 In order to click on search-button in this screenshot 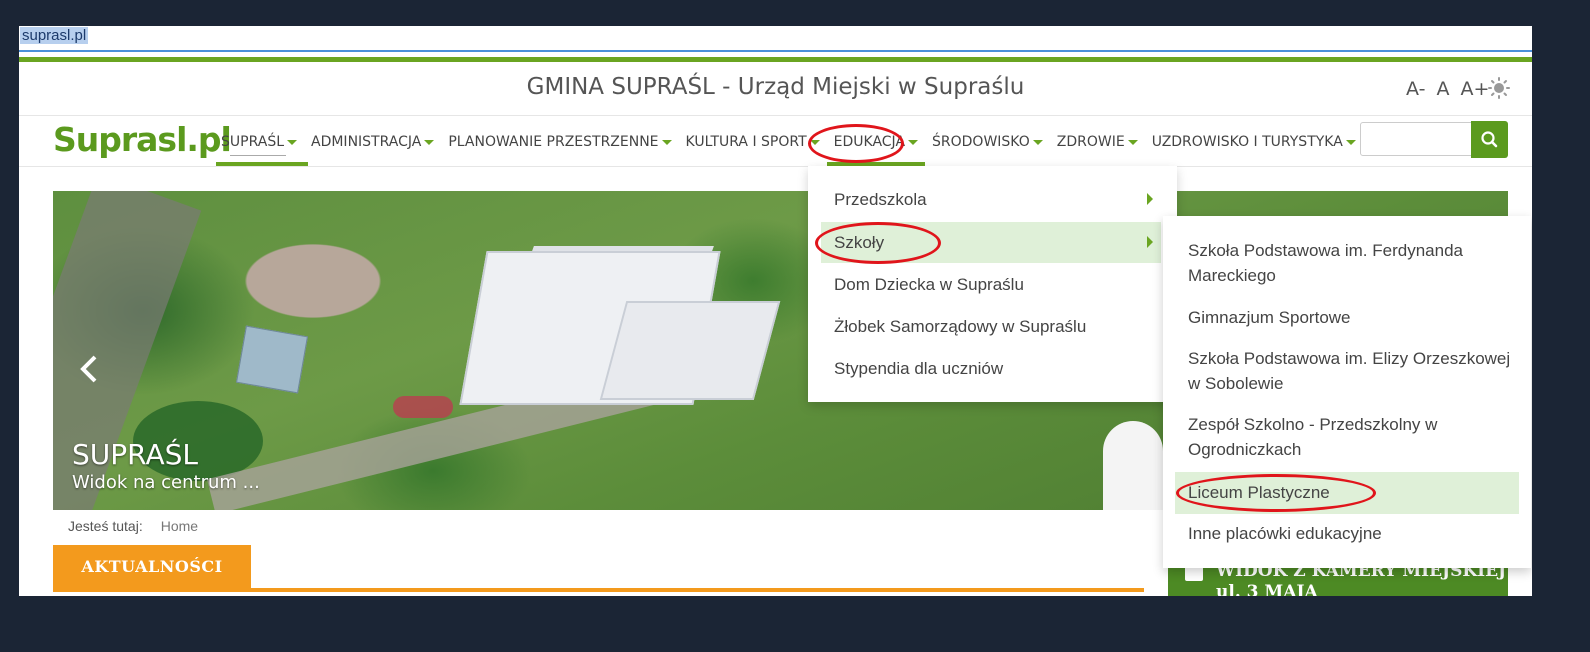, I will do `click(1489, 139)`.